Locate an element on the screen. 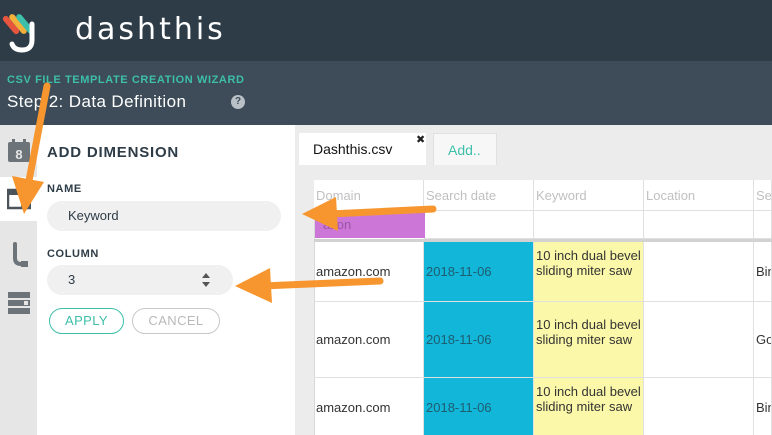 Image resolution: width=772 pixels, height=435 pixels. rail-item-pointer is located at coordinates (18, 255).